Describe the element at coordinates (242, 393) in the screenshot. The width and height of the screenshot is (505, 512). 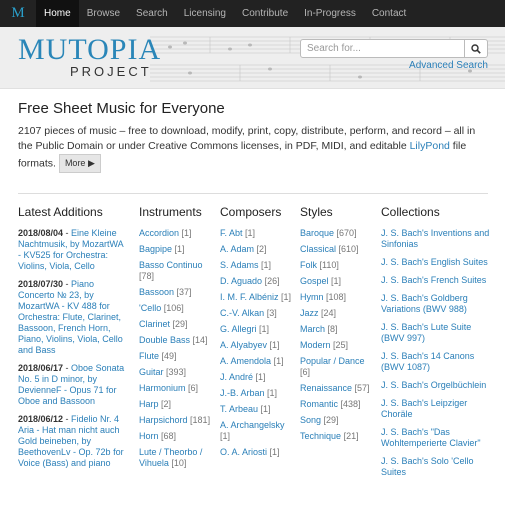
I see `composer-item-link: J.-B. Arban` at that location.